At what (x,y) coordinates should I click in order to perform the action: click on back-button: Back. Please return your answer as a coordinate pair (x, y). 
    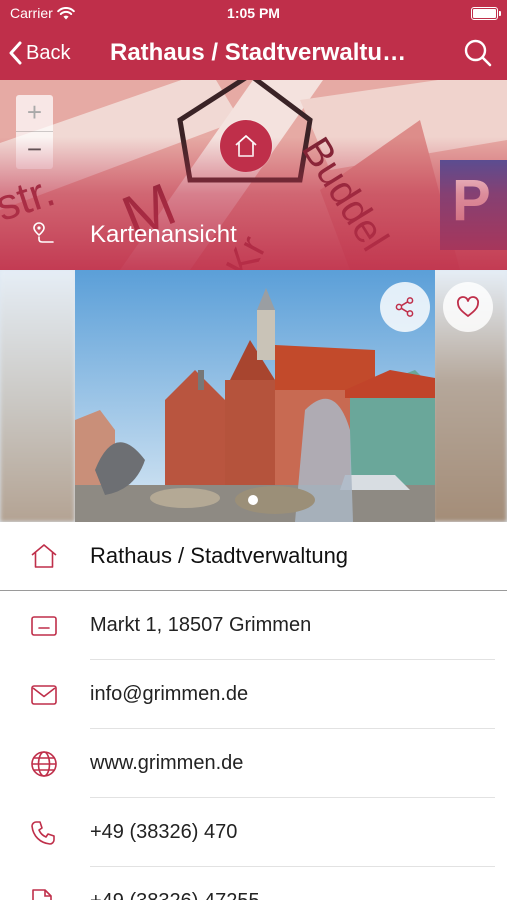
    Looking at the image, I should click on (39, 53).